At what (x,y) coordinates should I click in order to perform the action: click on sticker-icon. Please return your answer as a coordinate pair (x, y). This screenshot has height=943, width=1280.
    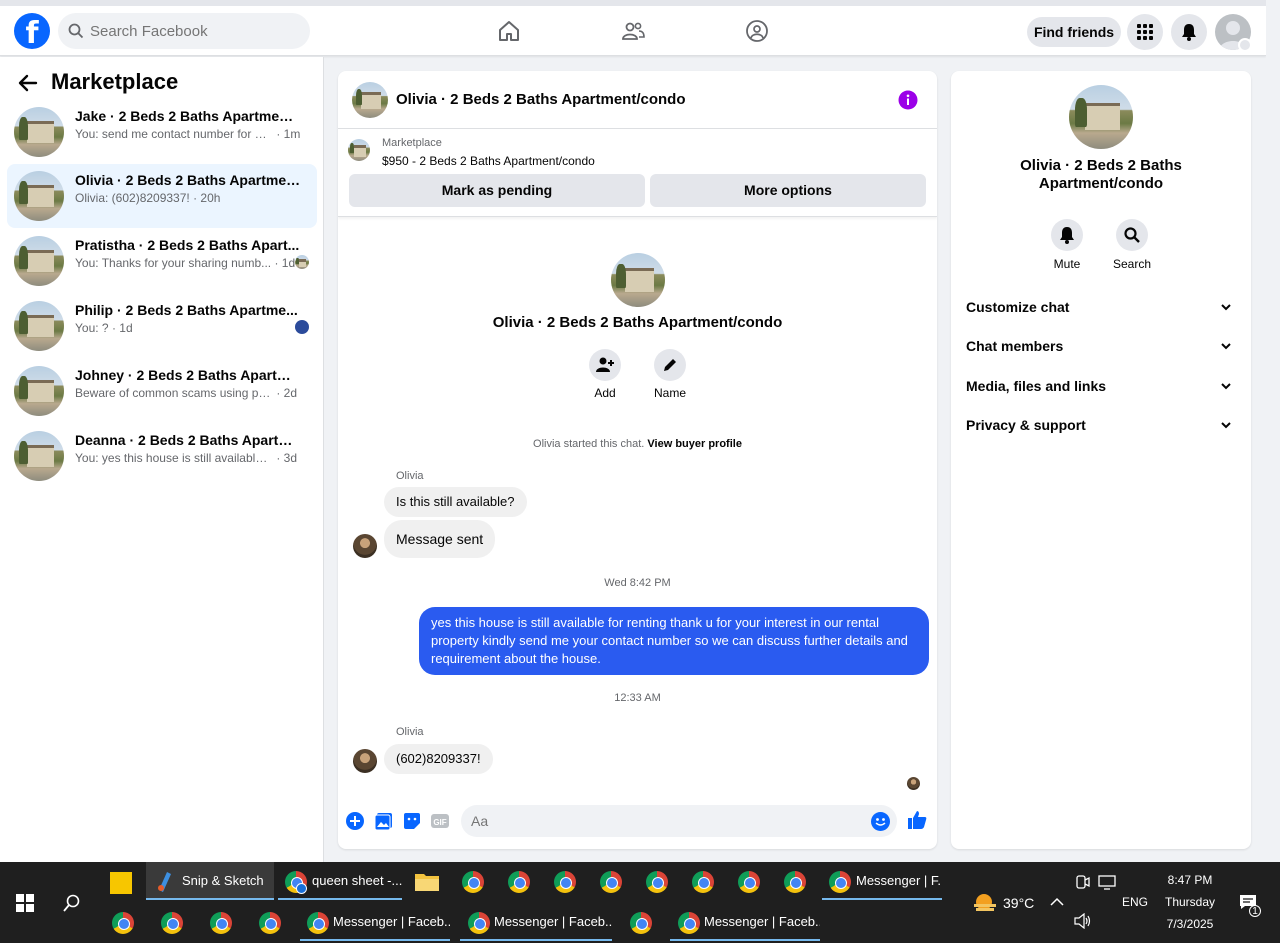
    Looking at the image, I should click on (412, 821).